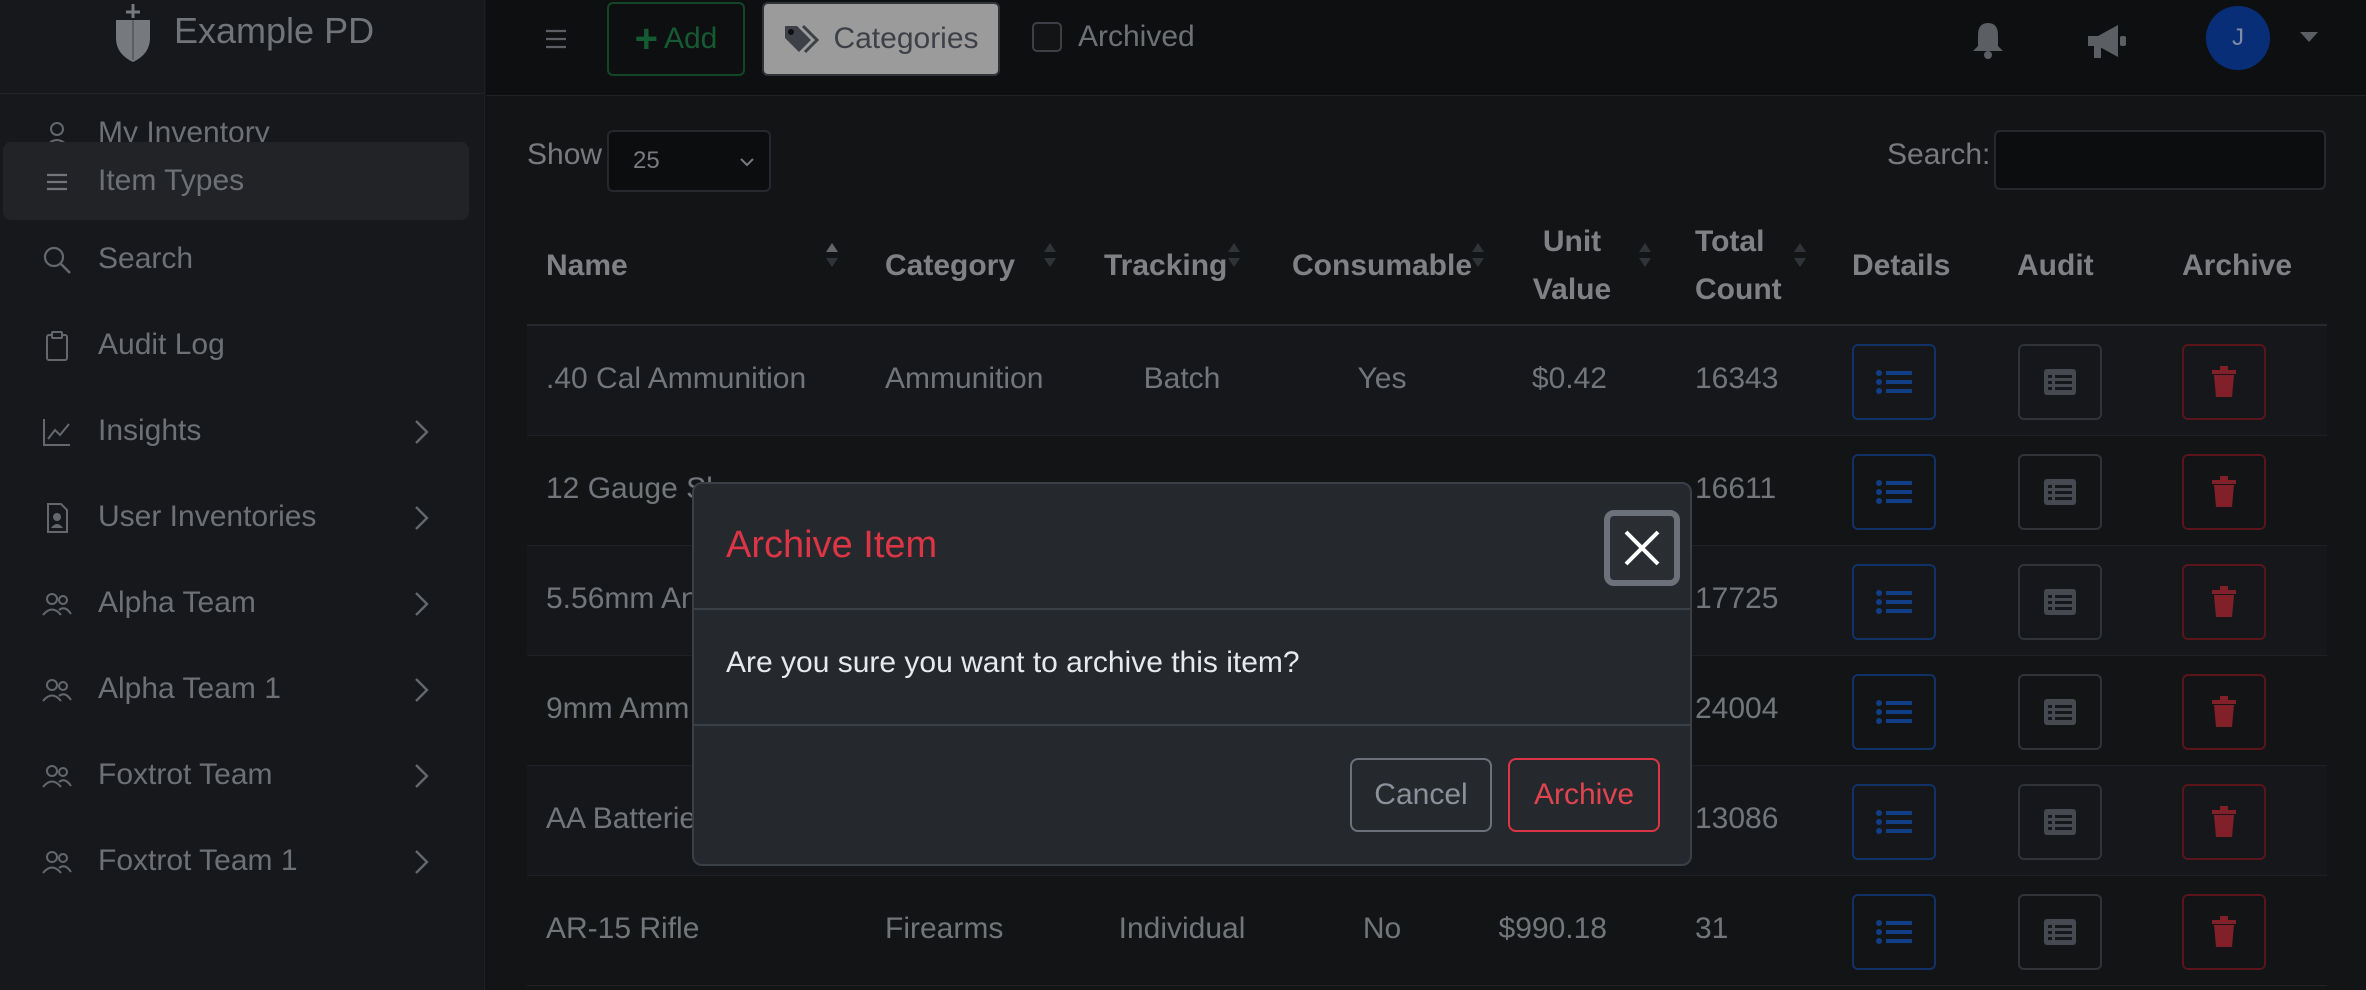 This screenshot has height=990, width=2366. I want to click on modal-footer-divider, so click(1192, 725).